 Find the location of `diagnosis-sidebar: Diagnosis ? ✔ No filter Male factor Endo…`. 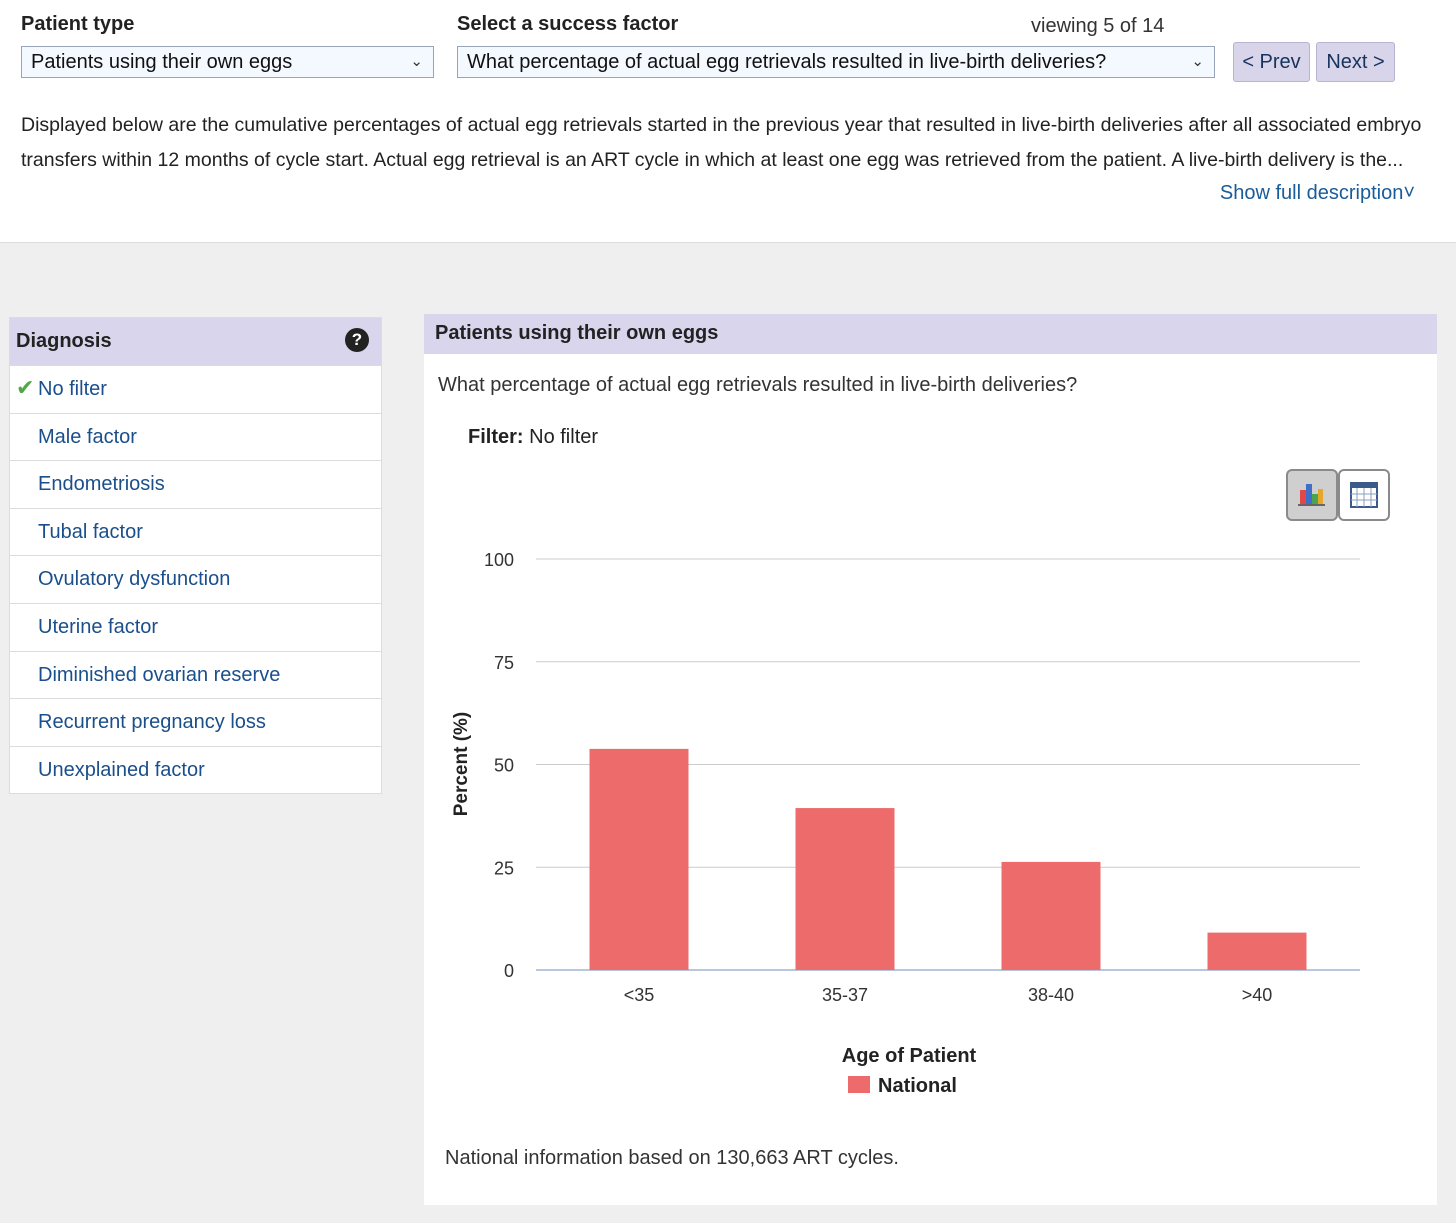

diagnosis-sidebar: Diagnosis ? ✔ No filter Male factor Endo… is located at coordinates (195, 556).